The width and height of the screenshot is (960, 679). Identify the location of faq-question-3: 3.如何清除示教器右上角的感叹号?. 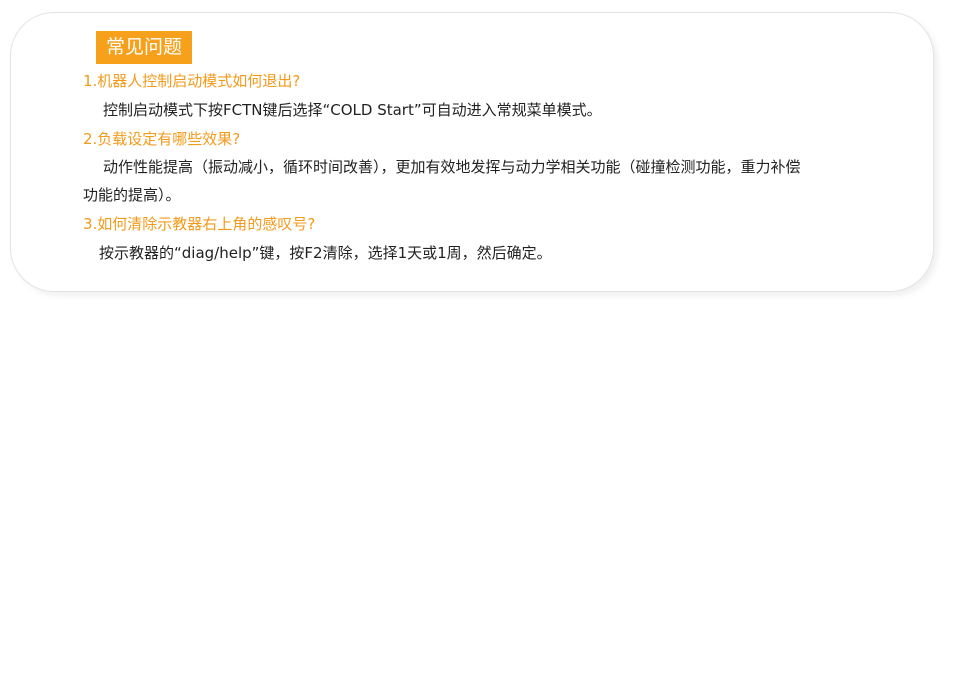
(199, 224).